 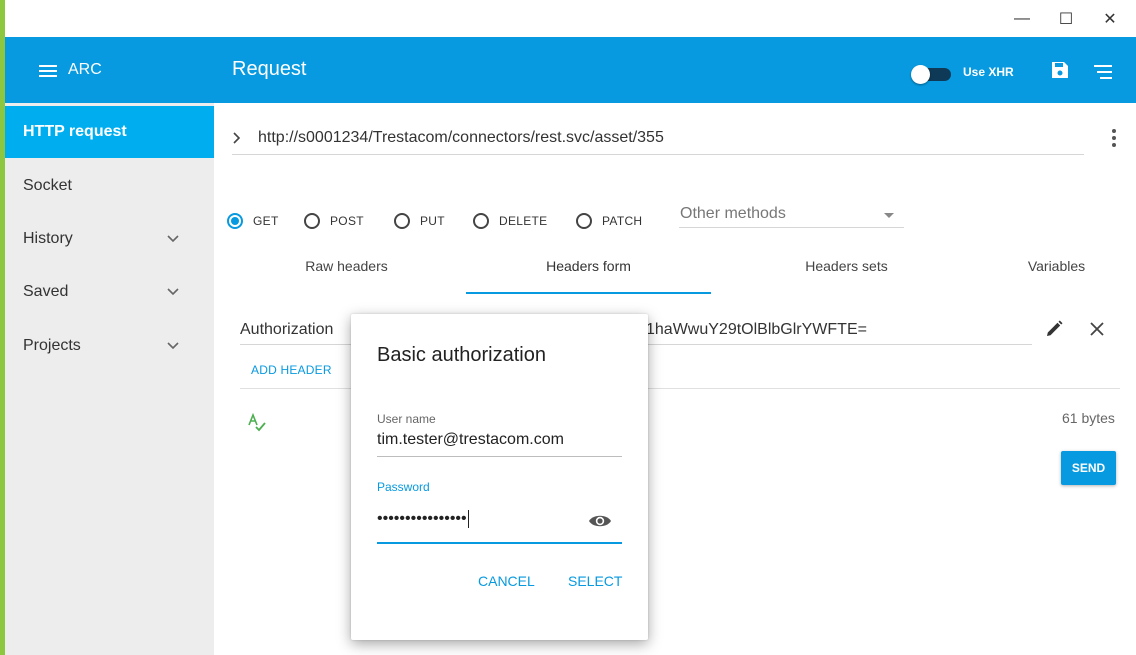 What do you see at coordinates (1110, 19) in the screenshot?
I see `close-window-button: ✕` at bounding box center [1110, 19].